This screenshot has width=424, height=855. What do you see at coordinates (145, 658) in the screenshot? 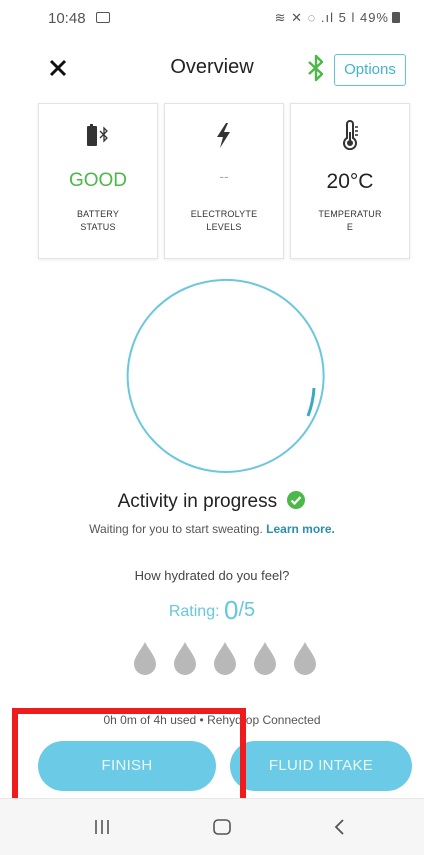
I see `drop-rating-1-icon` at bounding box center [145, 658].